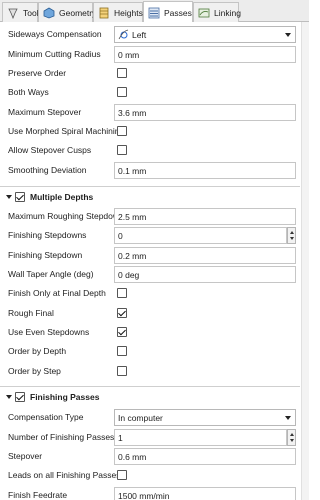  I want to click on order-by-step-checkbox, so click(122, 371).